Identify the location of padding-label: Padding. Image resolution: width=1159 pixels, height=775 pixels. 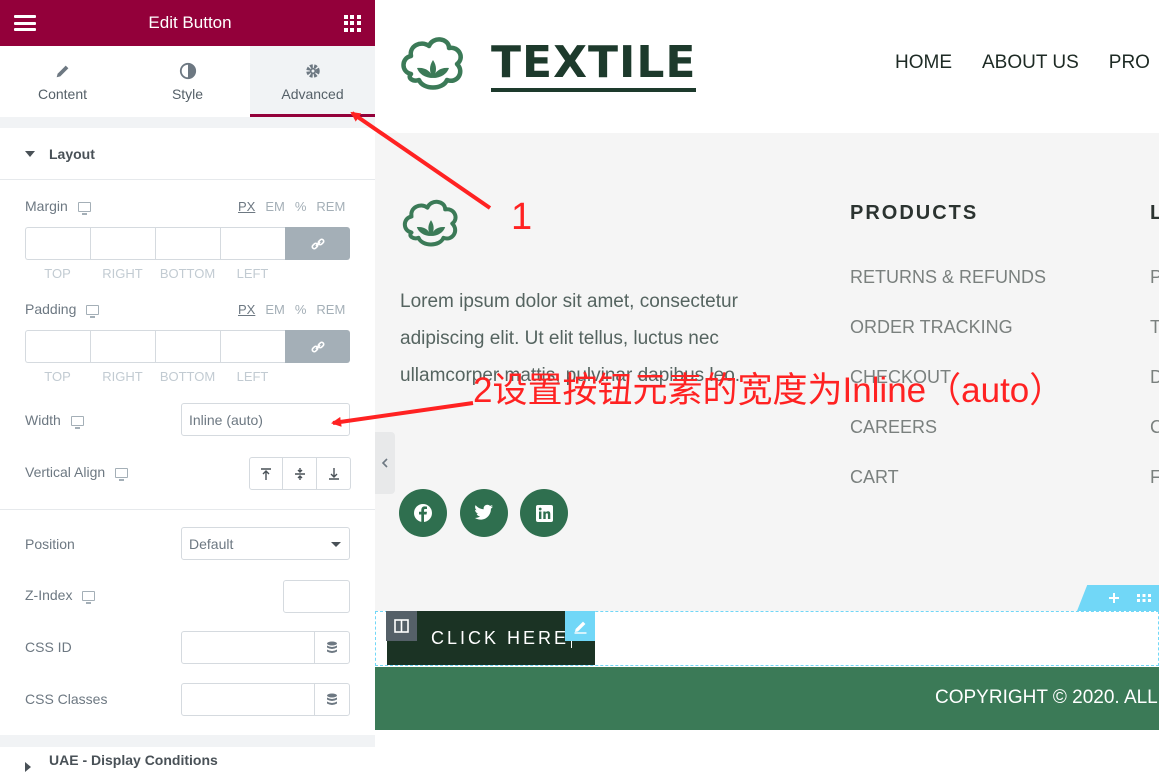
(62, 310).